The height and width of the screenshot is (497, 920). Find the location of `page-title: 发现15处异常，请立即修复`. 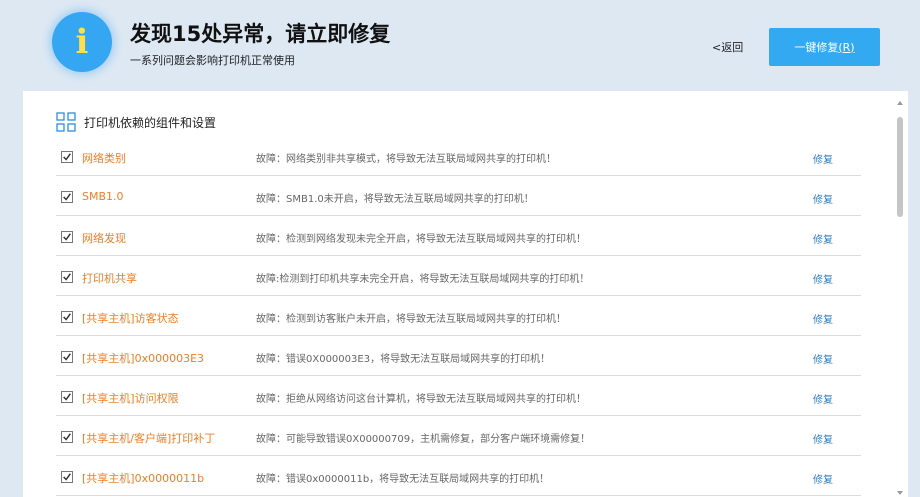

page-title: 发现15处异常，请立即修复 is located at coordinates (260, 34).